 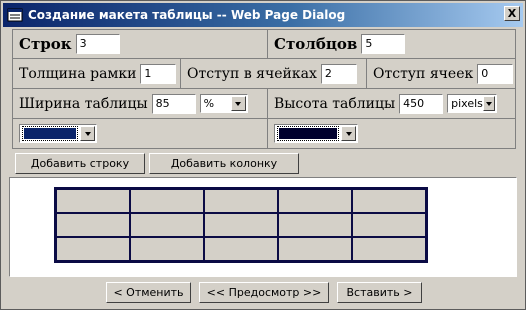 I want to click on close-icon: X, so click(x=512, y=13).